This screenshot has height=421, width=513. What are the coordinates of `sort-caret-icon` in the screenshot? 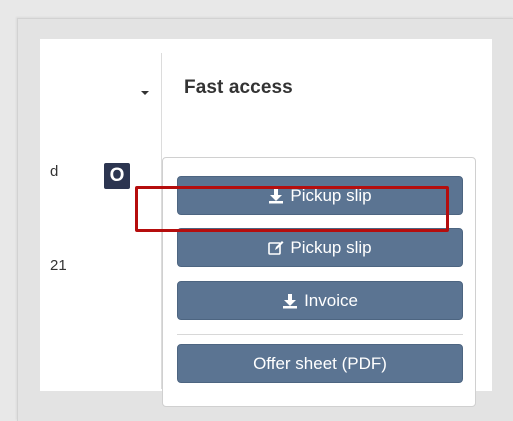 It's located at (145, 93).